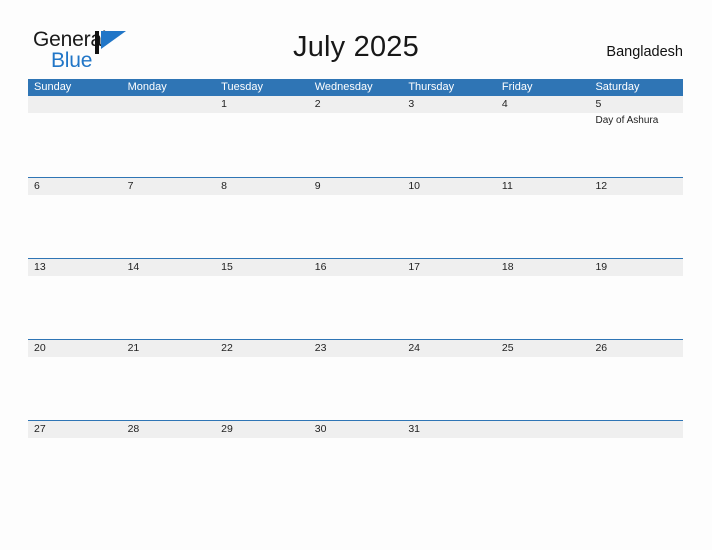 The width and height of the screenshot is (712, 550). Describe the element at coordinates (262, 380) in the screenshot. I see `day-cell: 22` at that location.